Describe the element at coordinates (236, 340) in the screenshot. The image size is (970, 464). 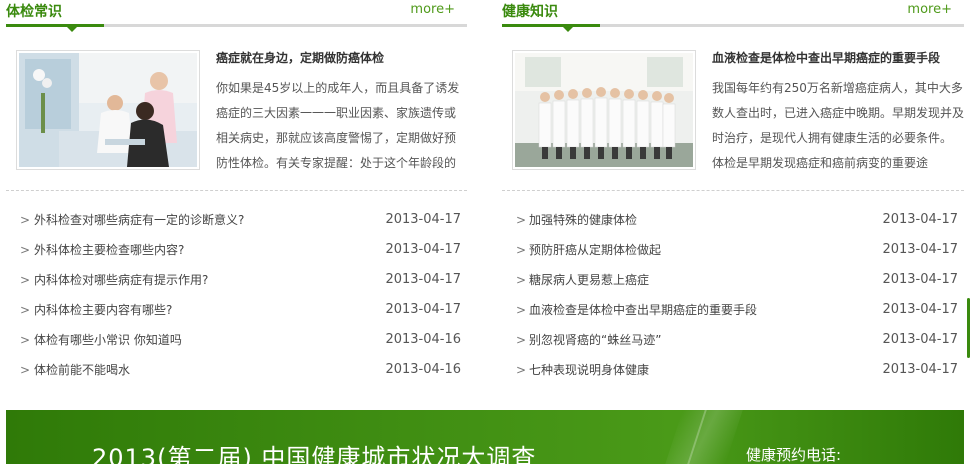
I see `list-item: > 体检有哪些小常识 你知道吗 2013-04-16` at that location.